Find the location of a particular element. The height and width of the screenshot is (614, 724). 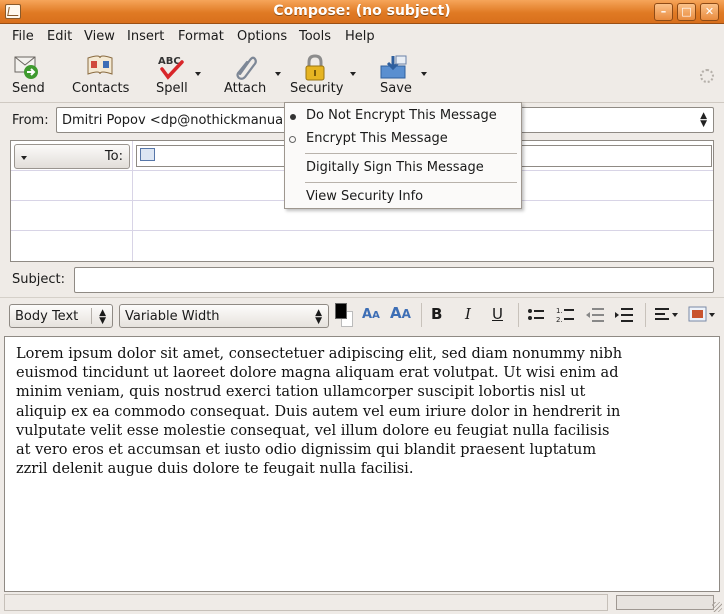

text-color-button is located at coordinates (345, 315).